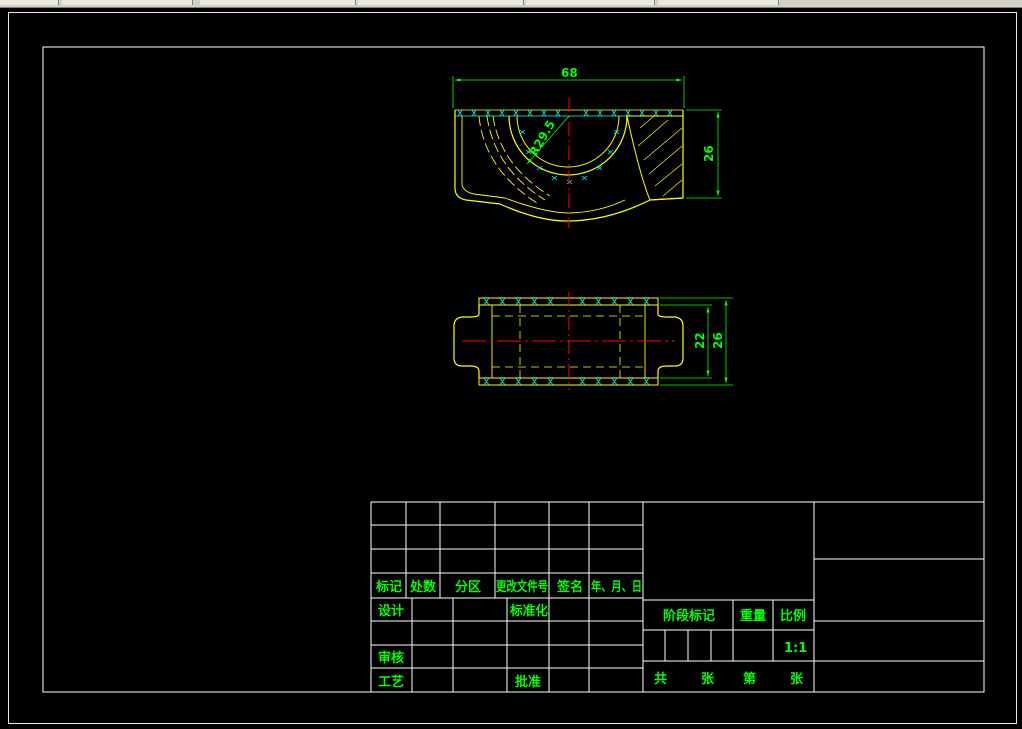 The height and width of the screenshot is (729, 1022). Describe the element at coordinates (708, 679) in the screenshot. I see `tb-sheets-label: 张` at that location.